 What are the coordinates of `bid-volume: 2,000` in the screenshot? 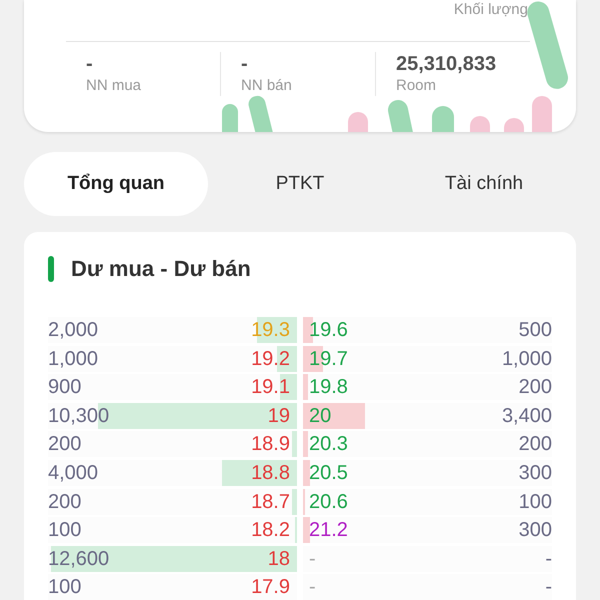 It's located at (73, 330).